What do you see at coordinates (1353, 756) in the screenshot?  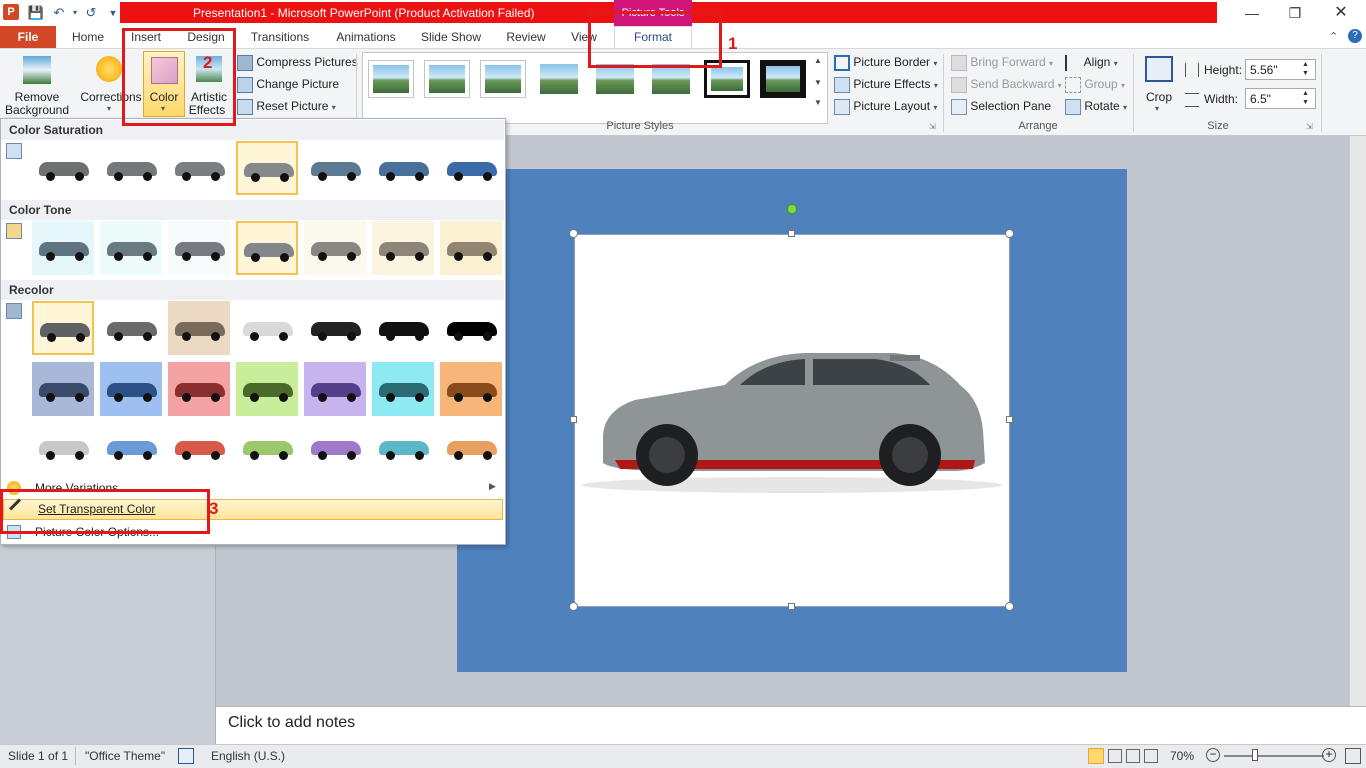 I see `fit-slide-icon` at bounding box center [1353, 756].